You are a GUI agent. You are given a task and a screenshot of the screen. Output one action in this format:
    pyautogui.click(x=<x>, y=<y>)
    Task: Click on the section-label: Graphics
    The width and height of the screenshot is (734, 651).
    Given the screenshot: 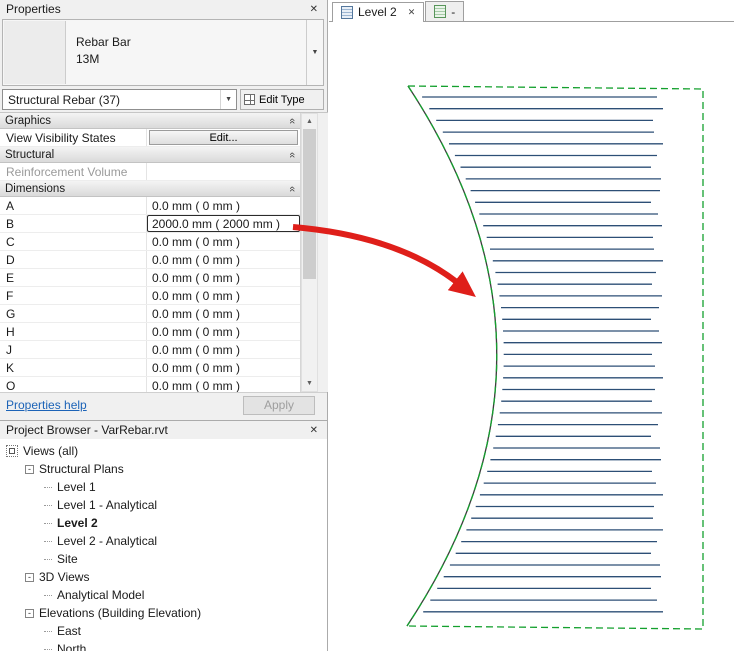 What is the action you would take?
    pyautogui.click(x=28, y=120)
    